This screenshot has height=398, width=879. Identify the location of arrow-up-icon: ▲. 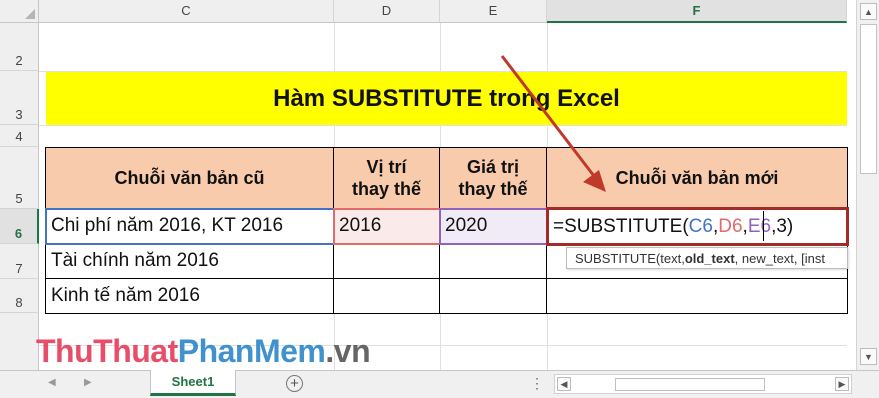
(868, 11).